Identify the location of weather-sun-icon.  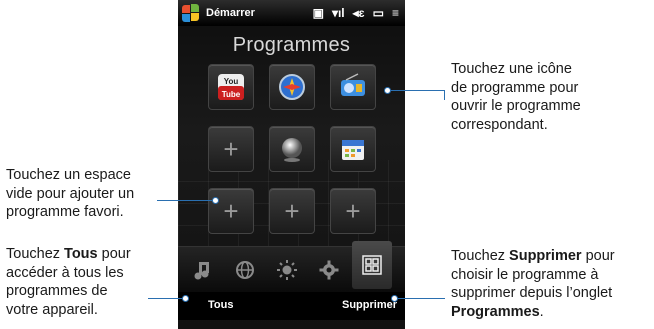
(287, 270).